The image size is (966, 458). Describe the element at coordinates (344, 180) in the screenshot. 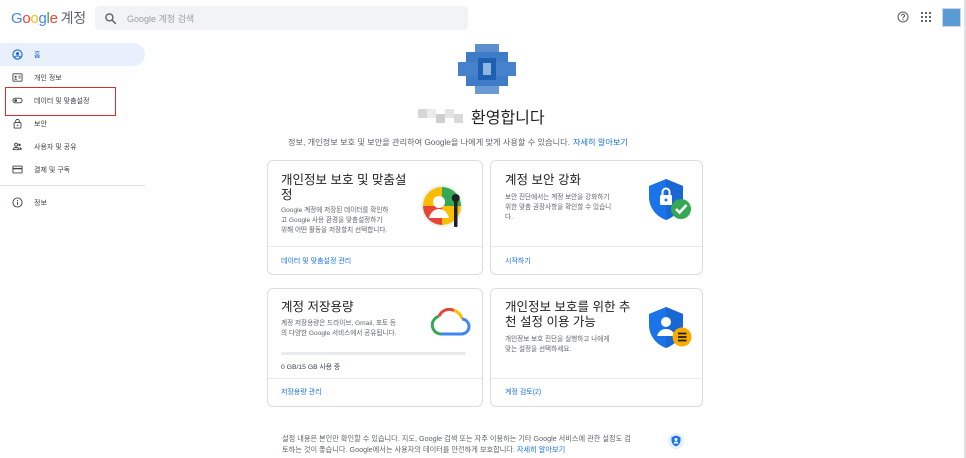

I see `card-title-line: 개인정보 보호 및 맞춤설` at that location.